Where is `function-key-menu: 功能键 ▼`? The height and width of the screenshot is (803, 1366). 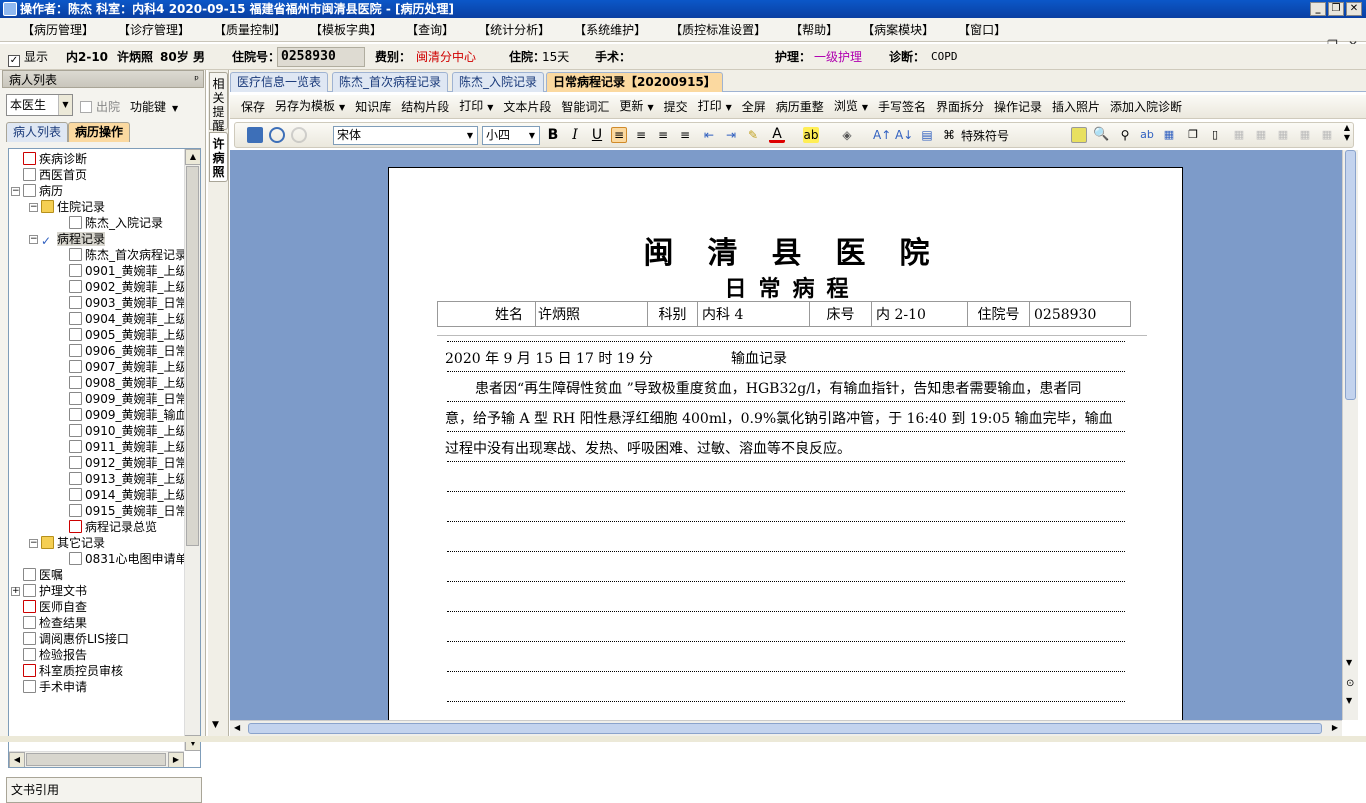
function-key-menu: 功能键 ▼ is located at coordinates (154, 106).